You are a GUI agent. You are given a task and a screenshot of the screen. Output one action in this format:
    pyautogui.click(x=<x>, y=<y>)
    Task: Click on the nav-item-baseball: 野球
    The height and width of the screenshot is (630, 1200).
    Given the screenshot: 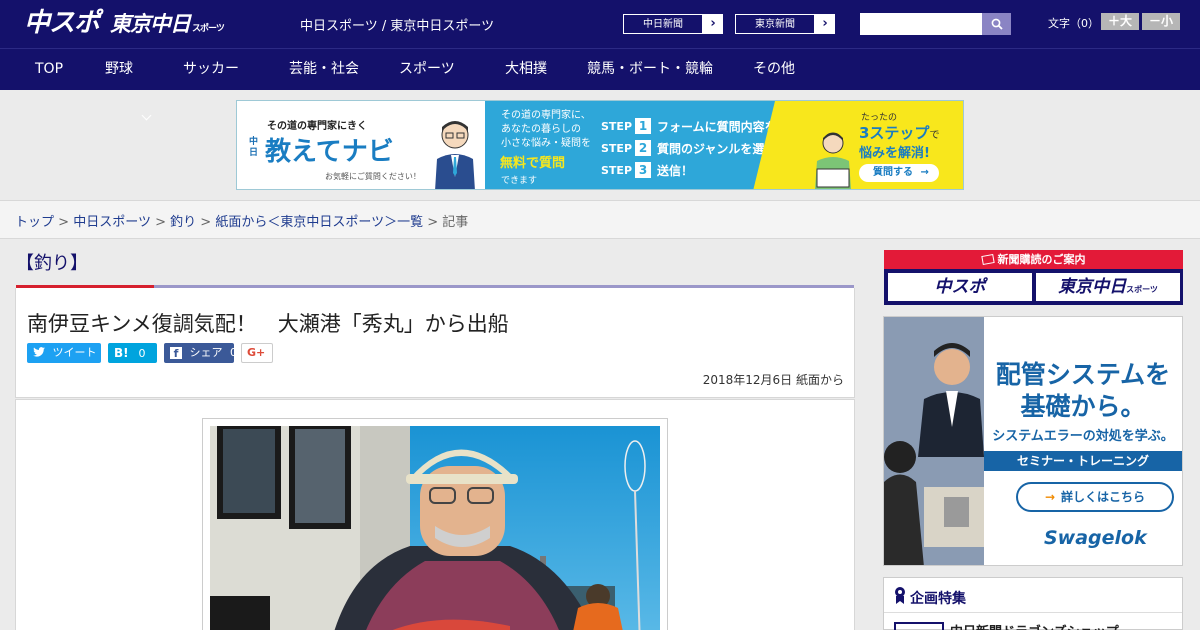 What is the action you would take?
    pyautogui.click(x=119, y=69)
    